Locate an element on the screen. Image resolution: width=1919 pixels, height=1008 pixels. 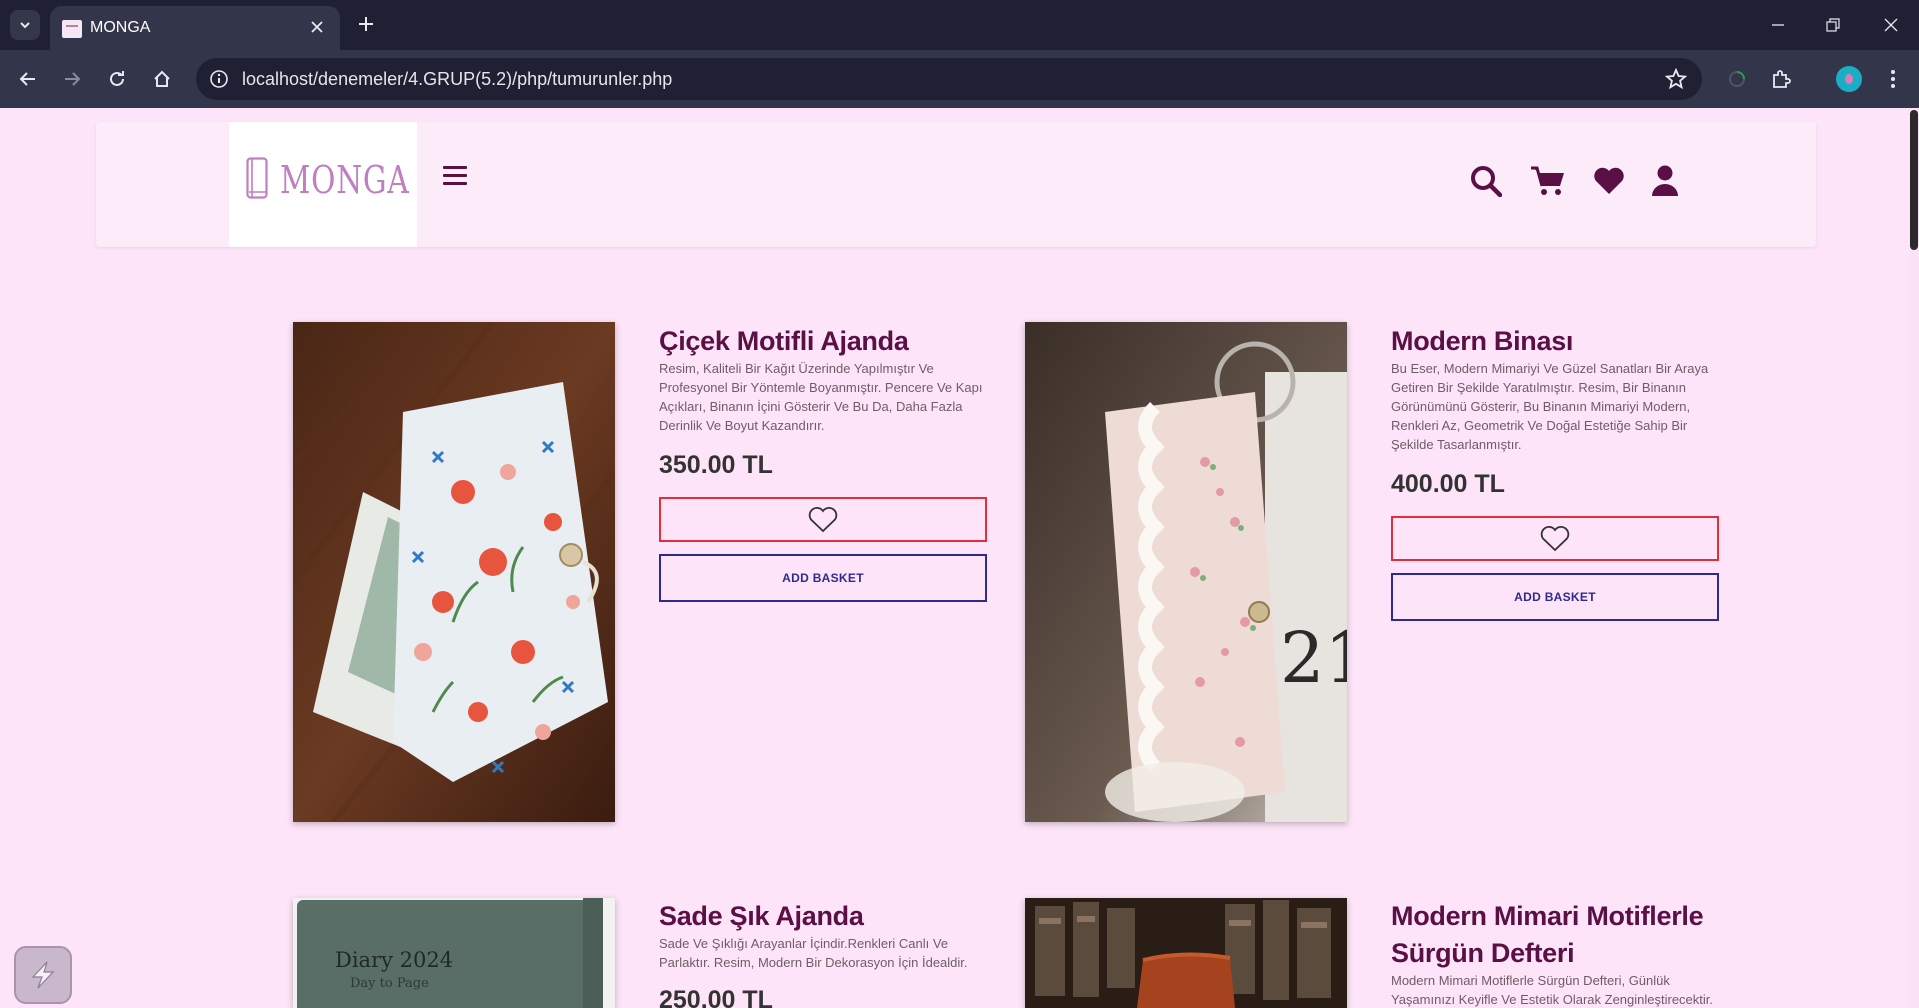
user-icon is located at coordinates (1665, 180).